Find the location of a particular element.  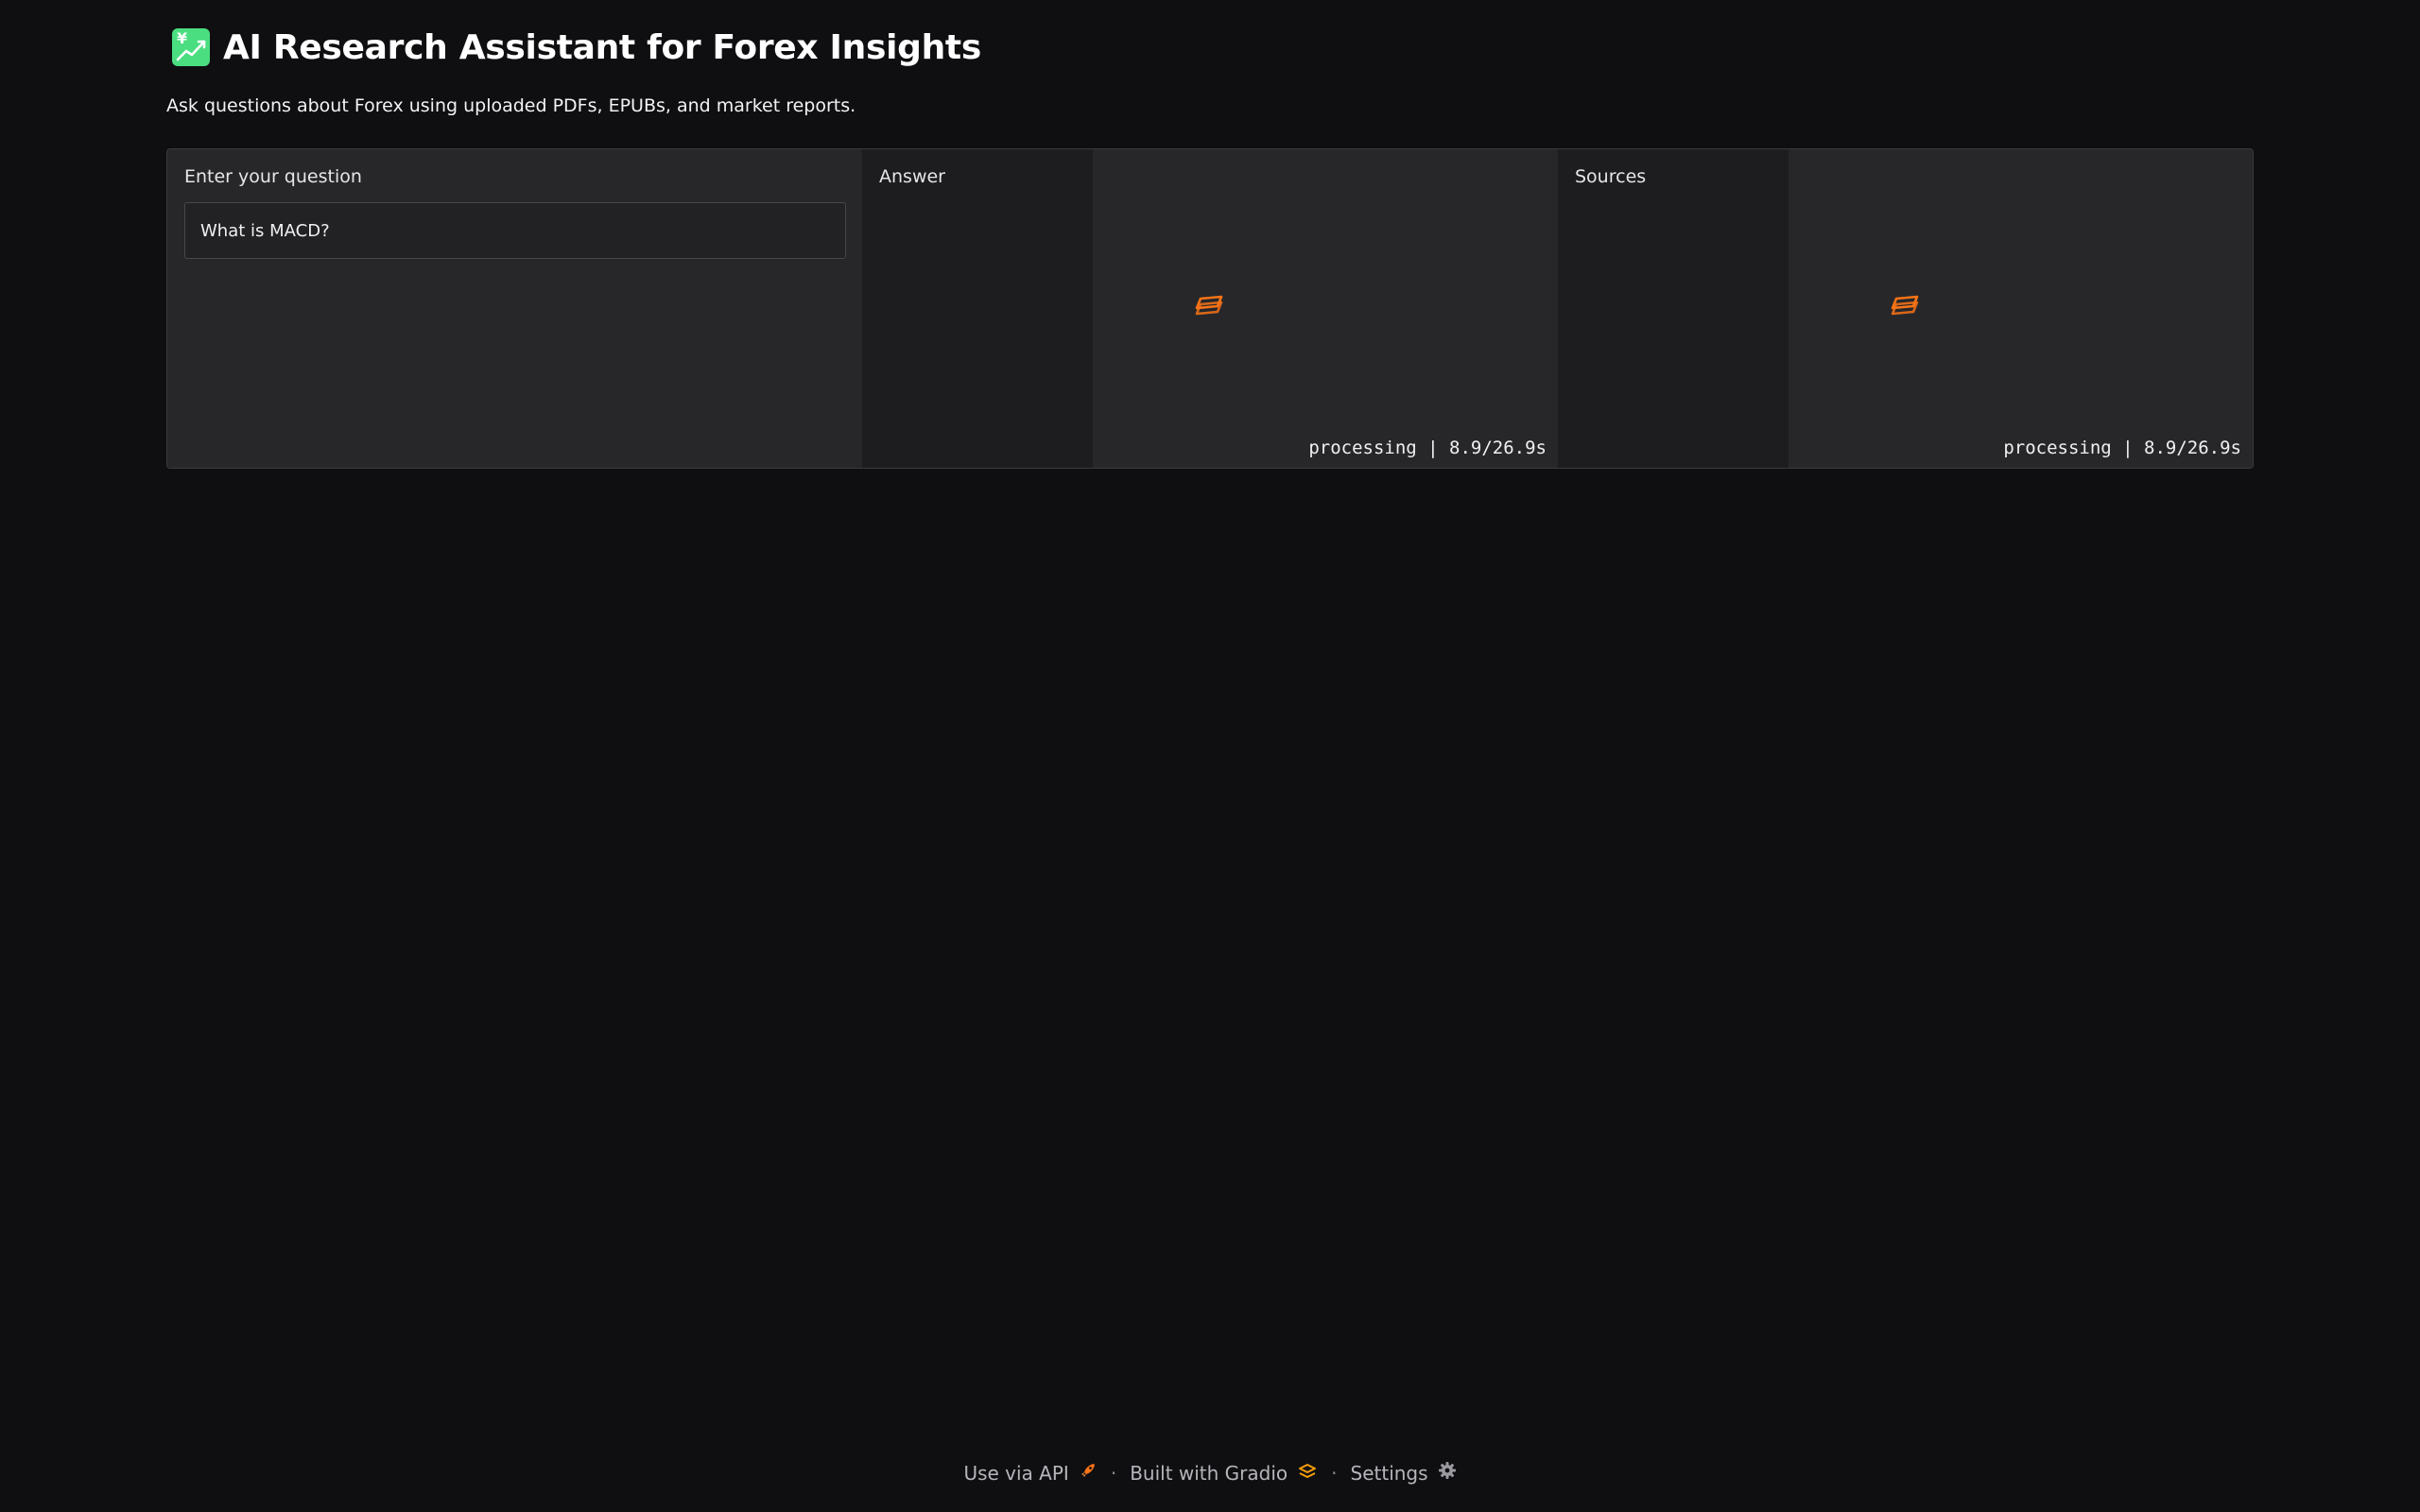

question-block: Enter your question is located at coordinates (514, 308).